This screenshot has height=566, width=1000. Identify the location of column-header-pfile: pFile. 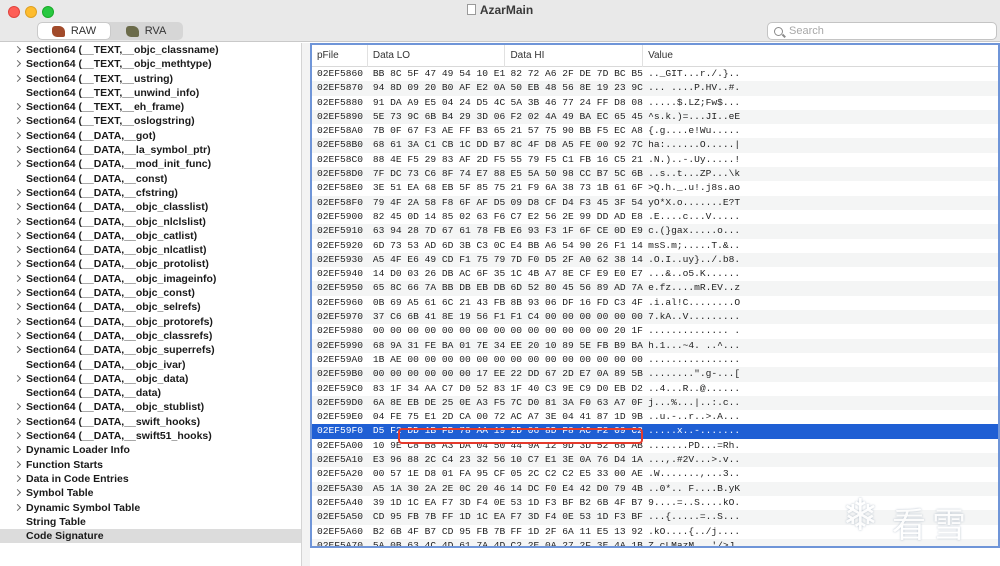
(340, 56).